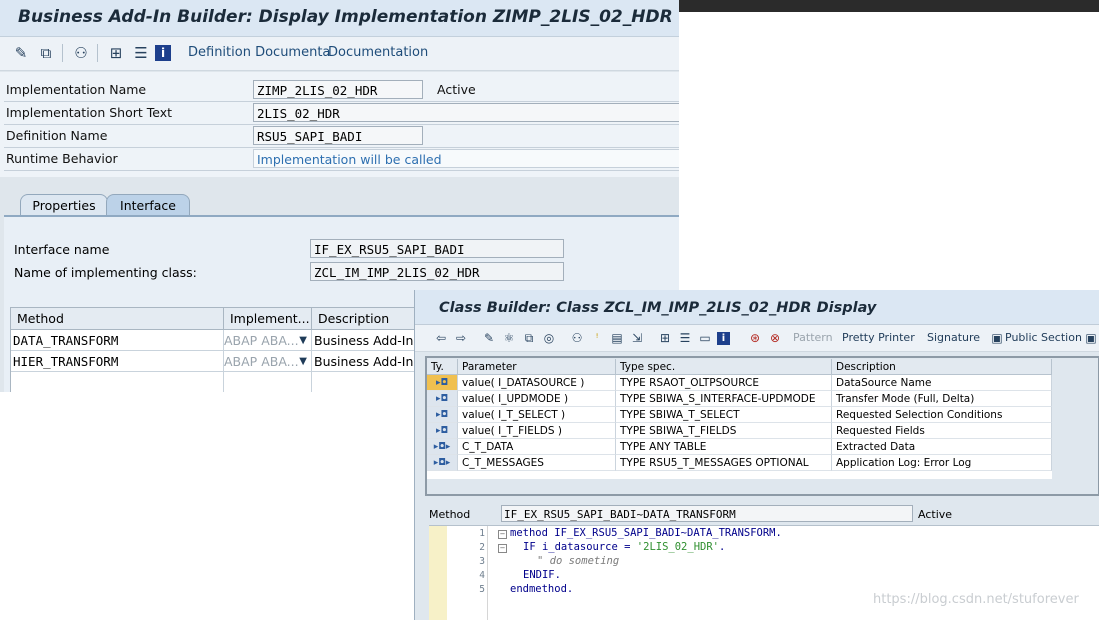 The height and width of the screenshot is (620, 1099). I want to click on col-header-description: Description, so click(942, 367).